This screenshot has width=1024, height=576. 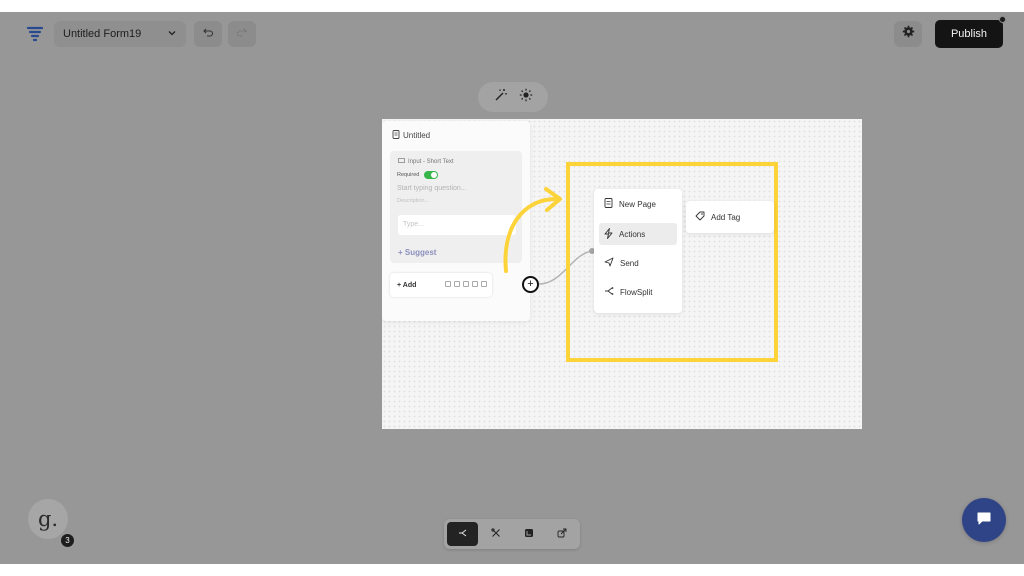 I want to click on tools-view-button, so click(x=495, y=534).